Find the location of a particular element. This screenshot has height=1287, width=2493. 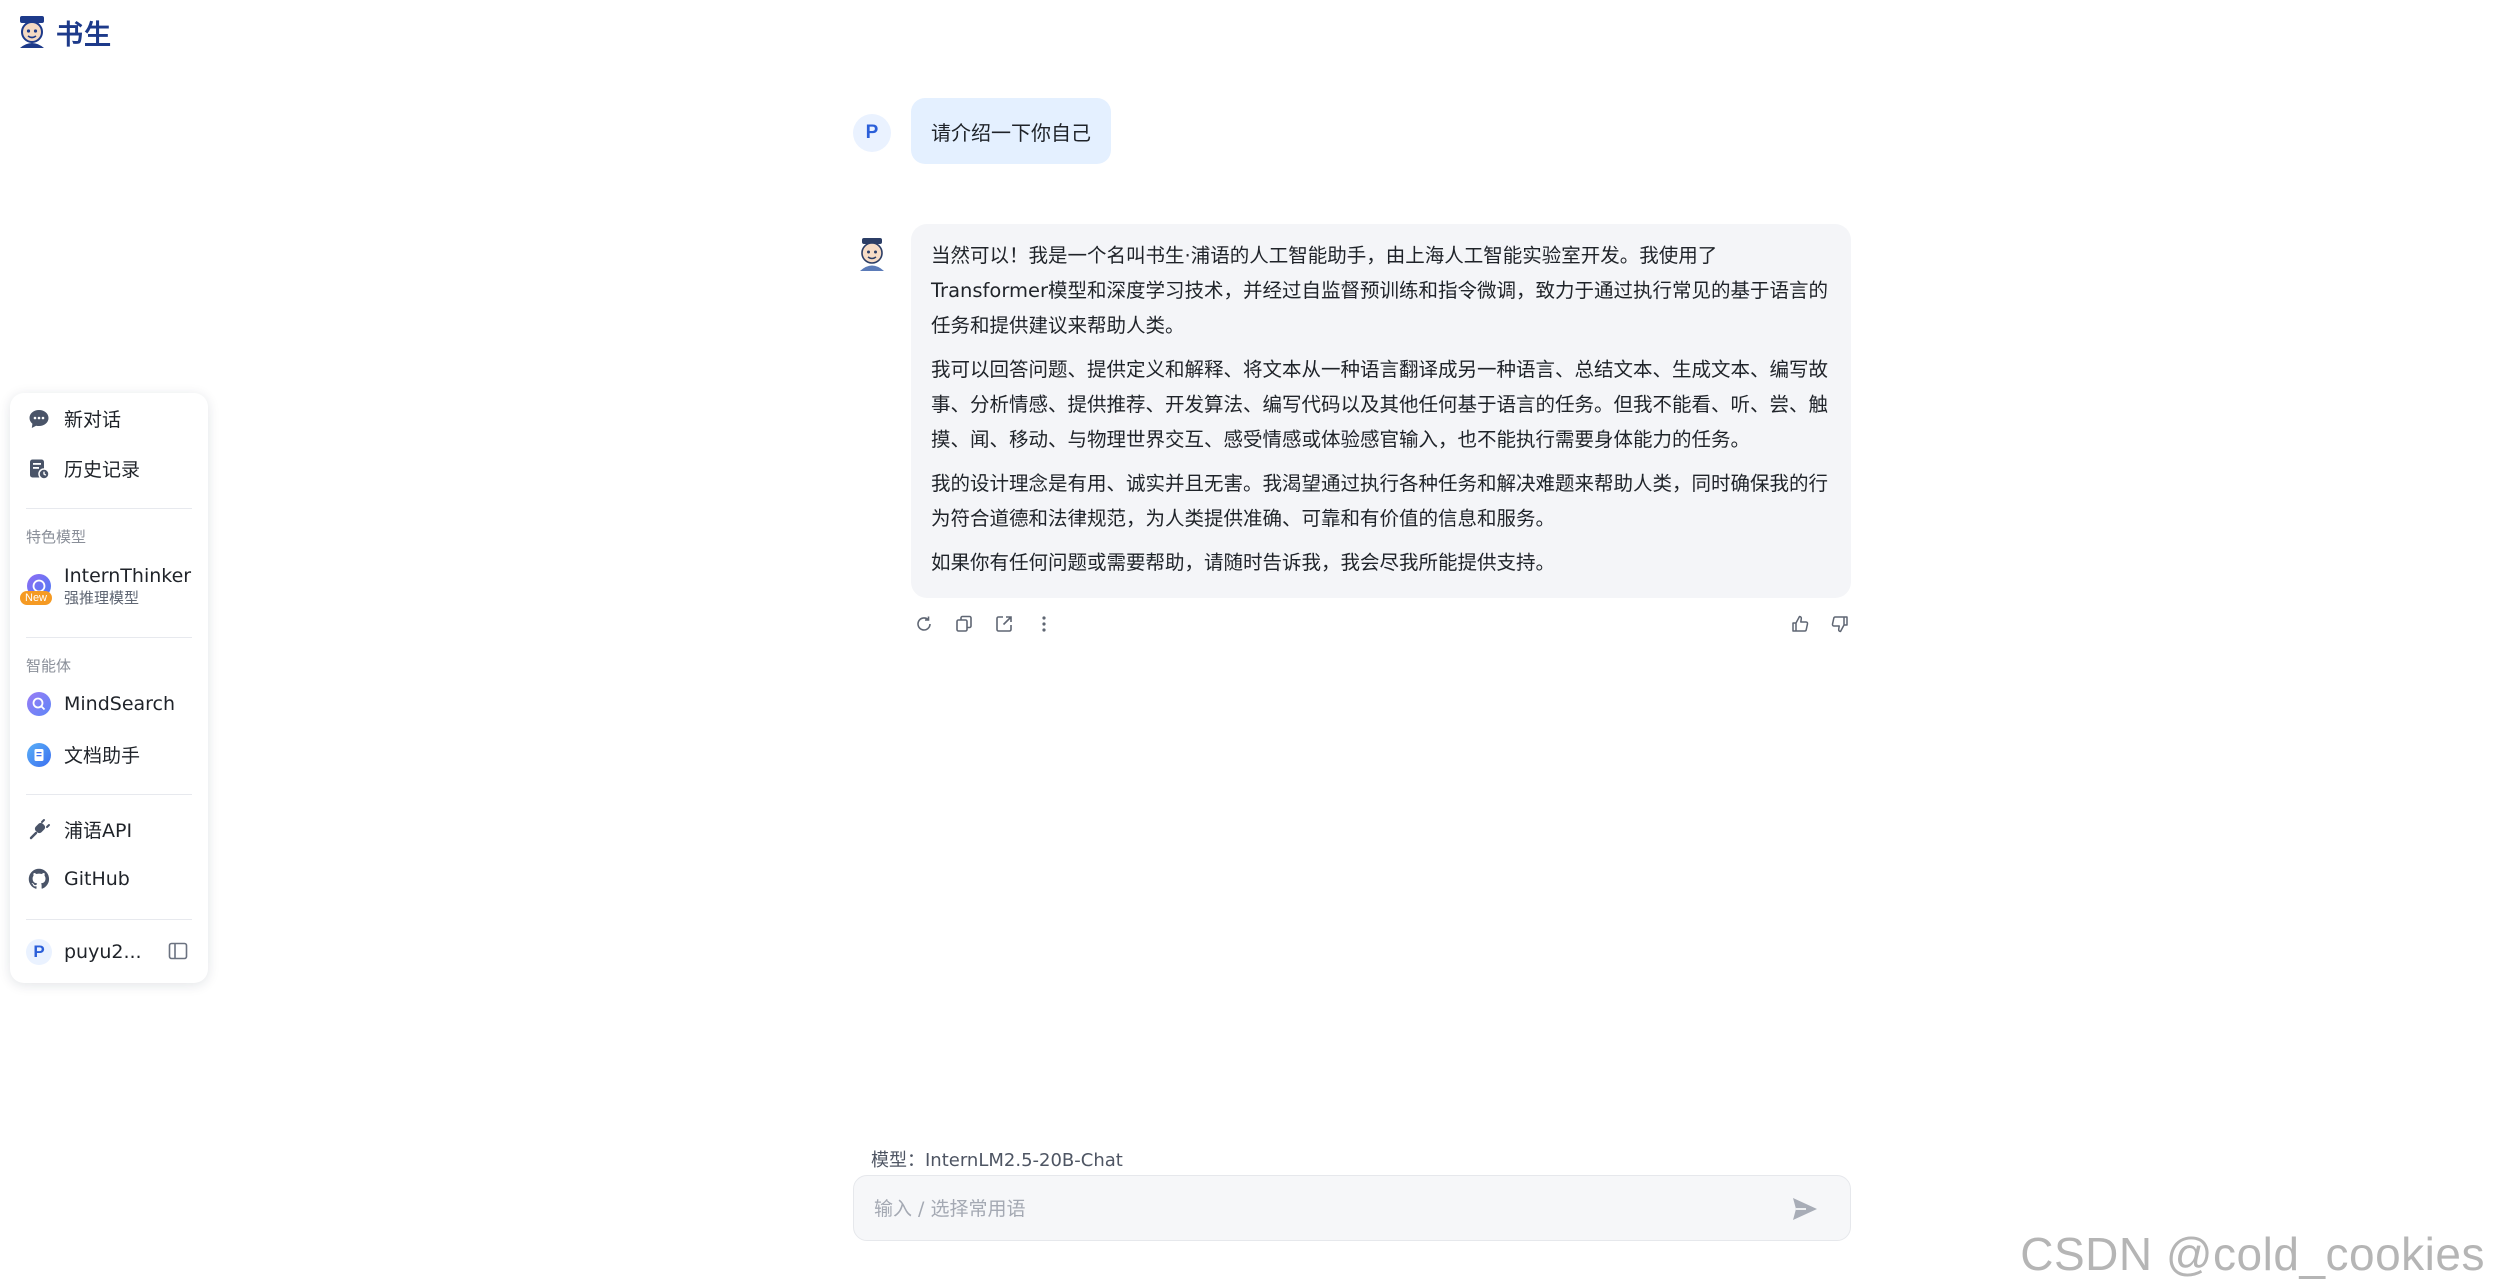

agent-label: MindSearch is located at coordinates (120, 704).